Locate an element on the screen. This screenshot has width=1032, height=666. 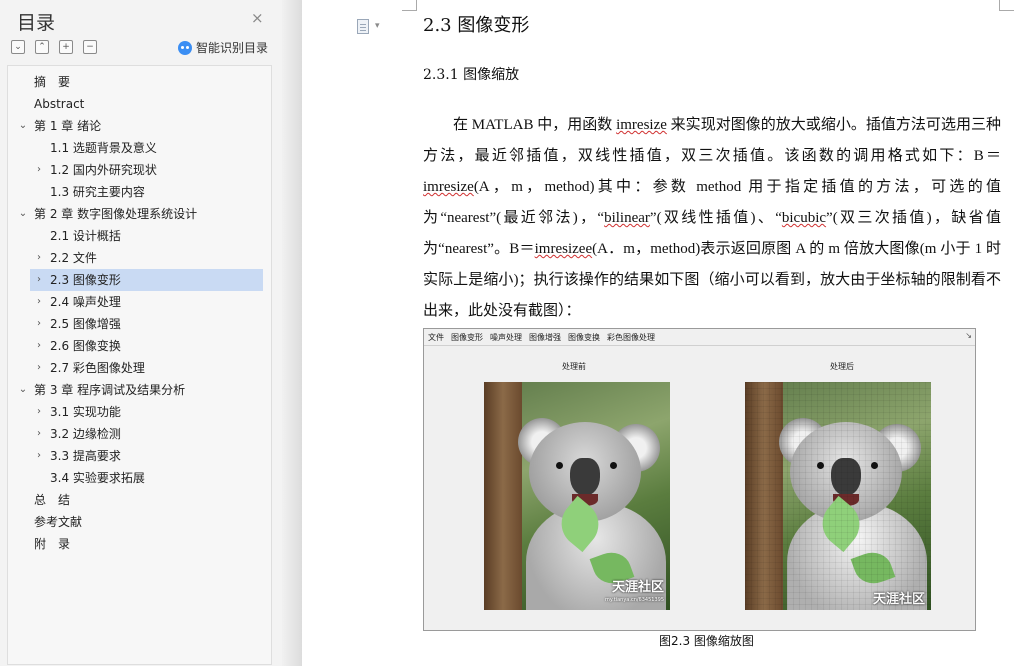
section-heading: 2.3 图像变形 is located at coordinates (476, 25).